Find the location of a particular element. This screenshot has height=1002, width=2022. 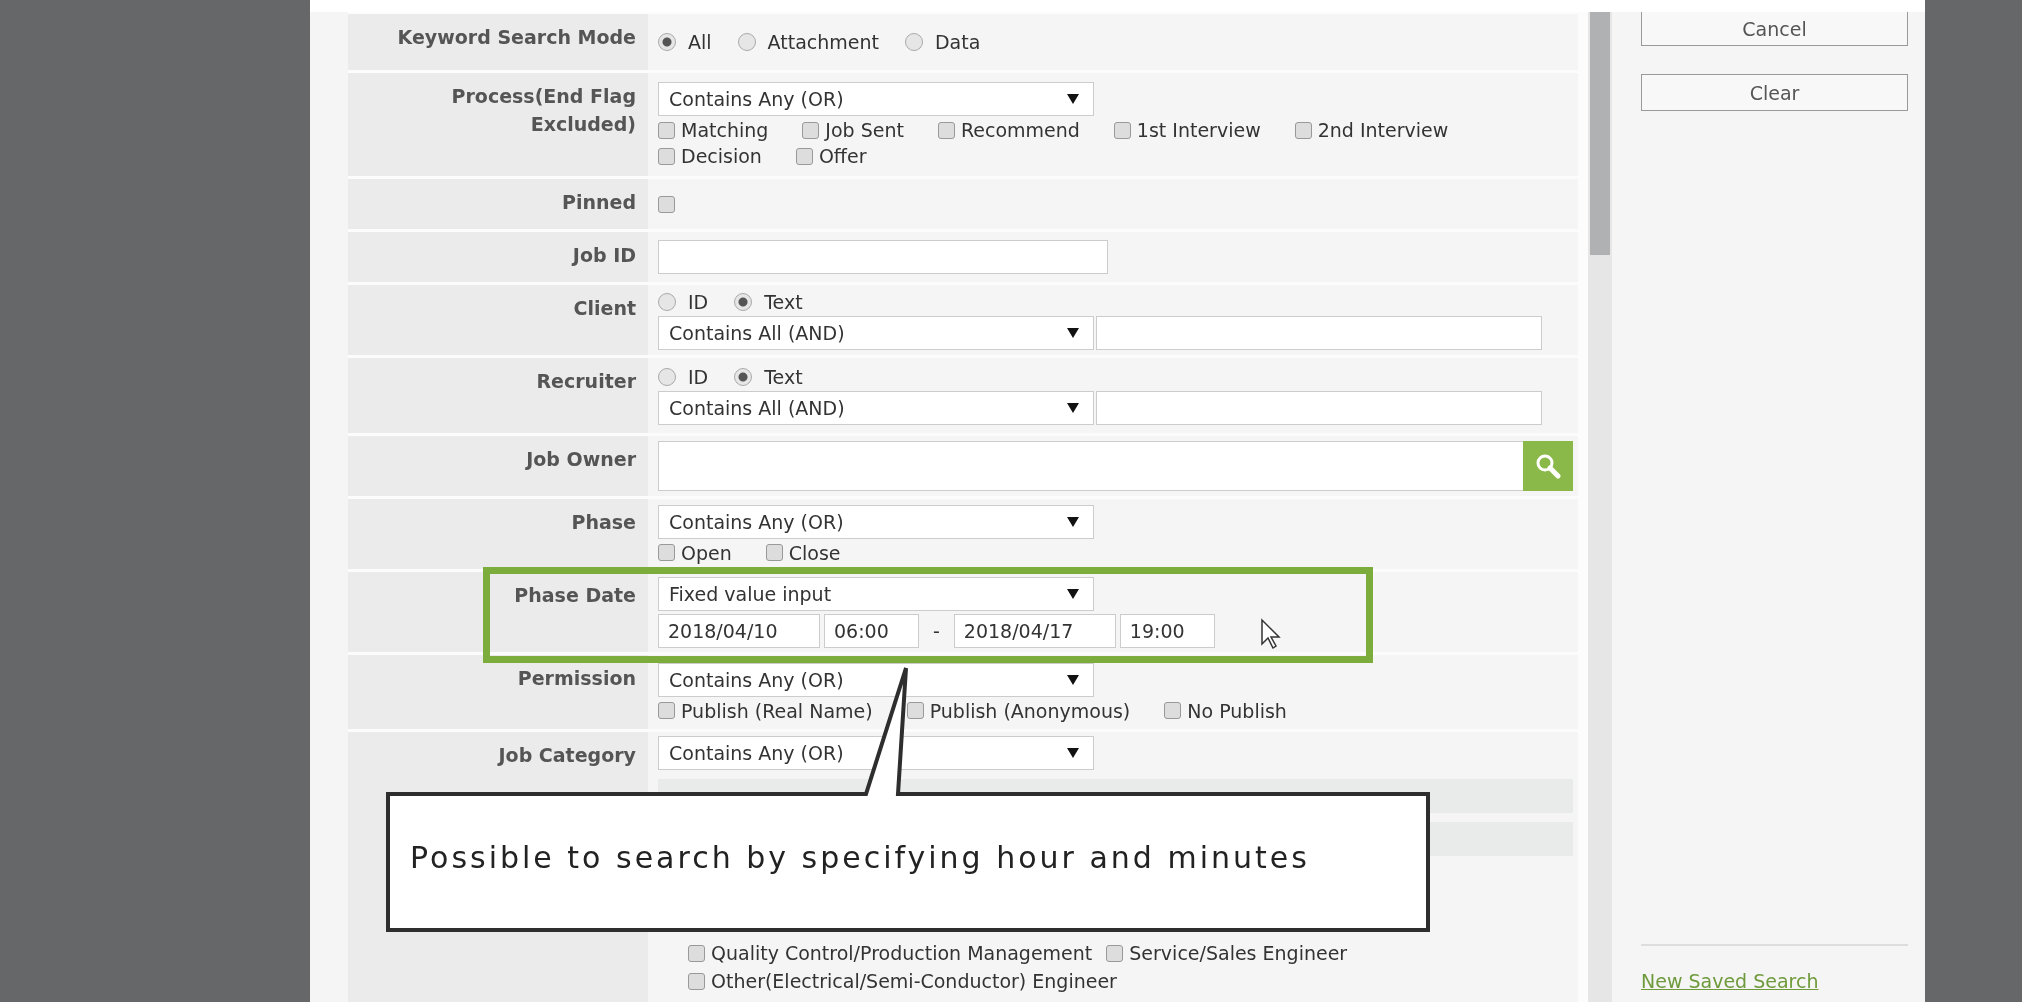

time-field: 19:00 is located at coordinates (1167, 630).